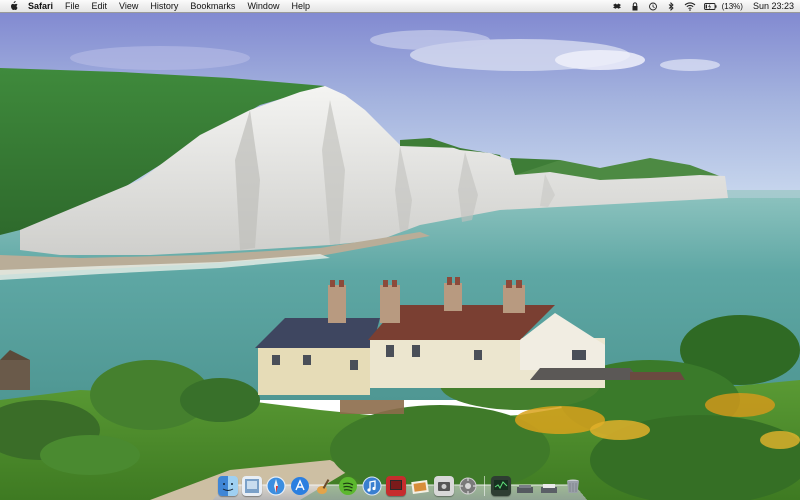  I want to click on bluetooth-icon, so click(671, 6).